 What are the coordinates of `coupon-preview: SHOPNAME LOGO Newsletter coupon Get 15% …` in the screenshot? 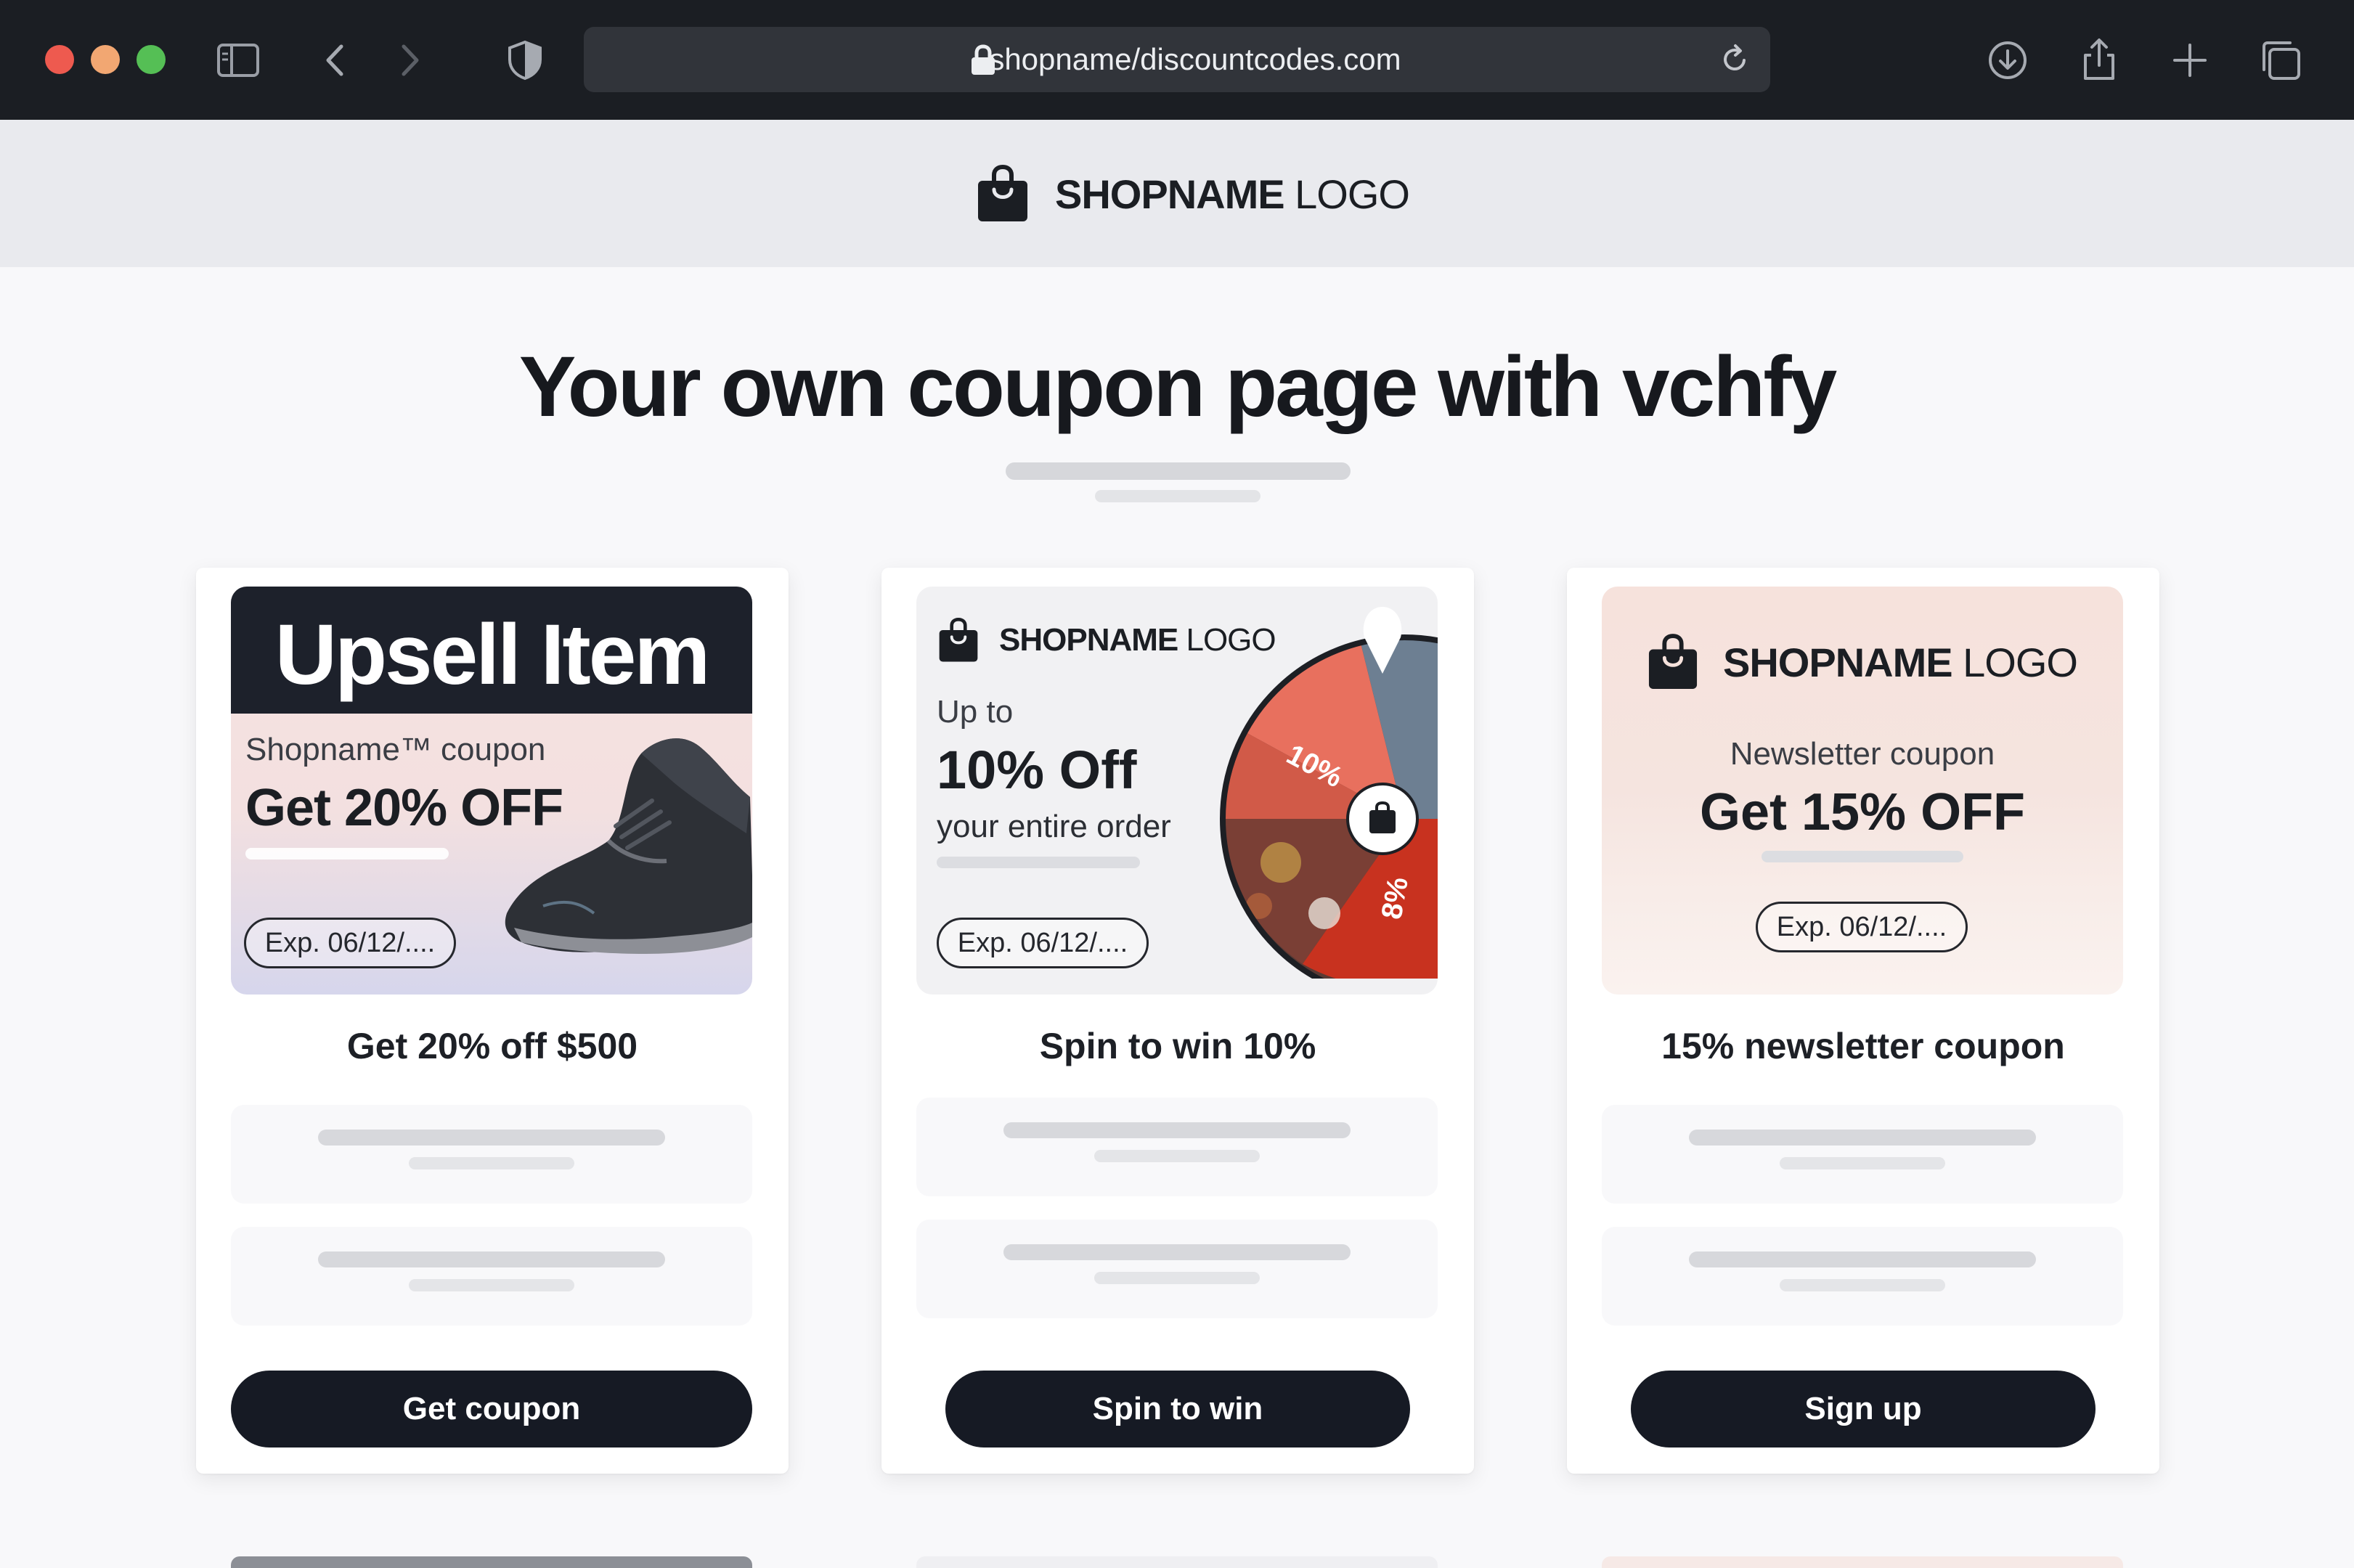 It's located at (1862, 791).